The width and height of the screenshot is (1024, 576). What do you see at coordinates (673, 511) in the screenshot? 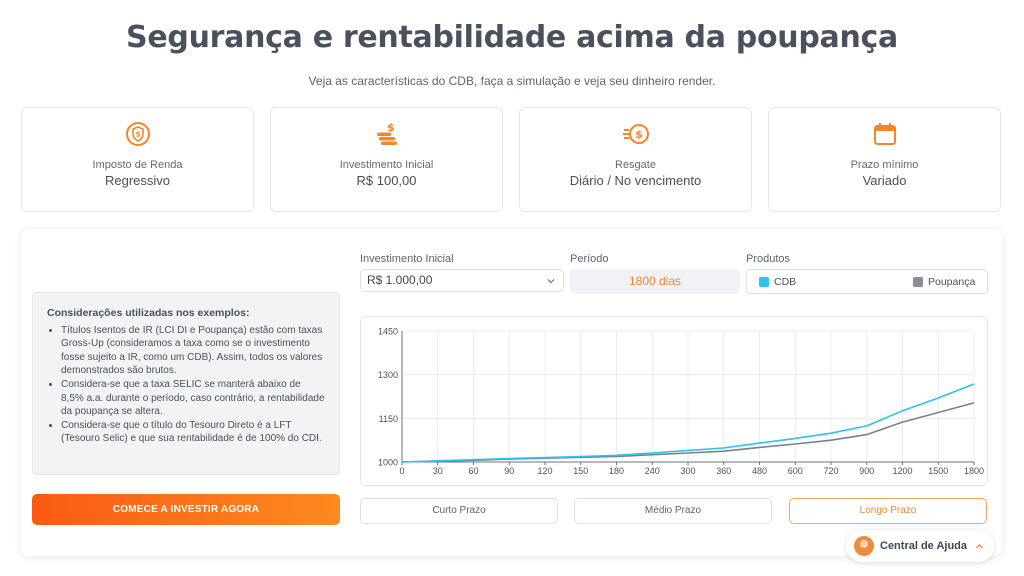
I see `tab-medio-prazo: Médio Prazo` at bounding box center [673, 511].